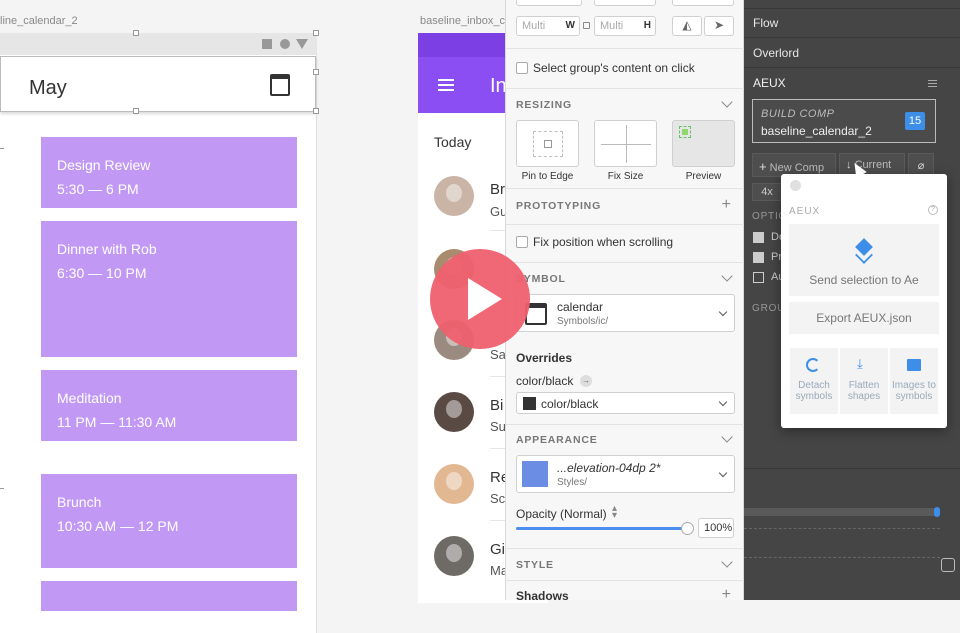 This screenshot has width=960, height=633. Describe the element at coordinates (158, 84) in the screenshot. I see `calendar-app-bar: May` at that location.